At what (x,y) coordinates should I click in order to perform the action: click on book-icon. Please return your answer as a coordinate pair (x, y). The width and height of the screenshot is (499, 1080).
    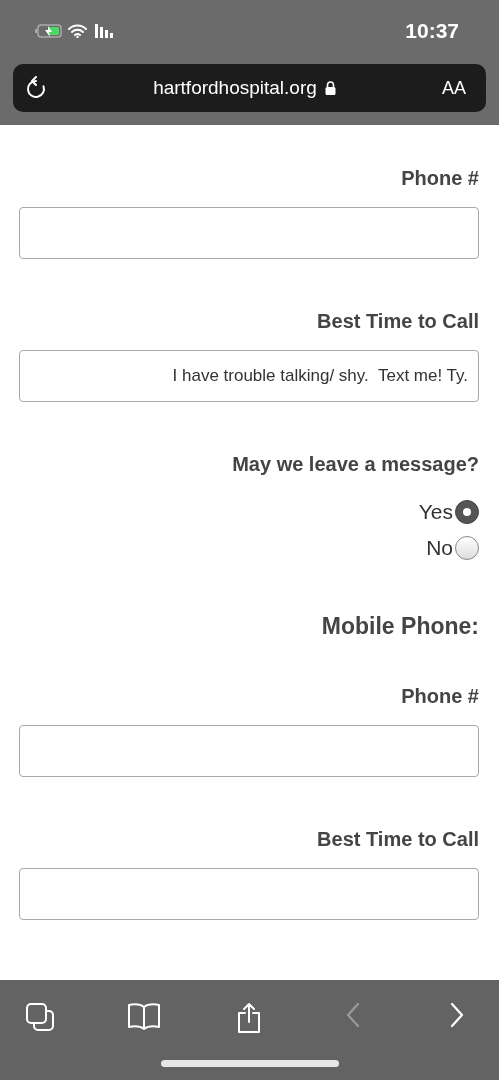
    Looking at the image, I should click on (144, 1016).